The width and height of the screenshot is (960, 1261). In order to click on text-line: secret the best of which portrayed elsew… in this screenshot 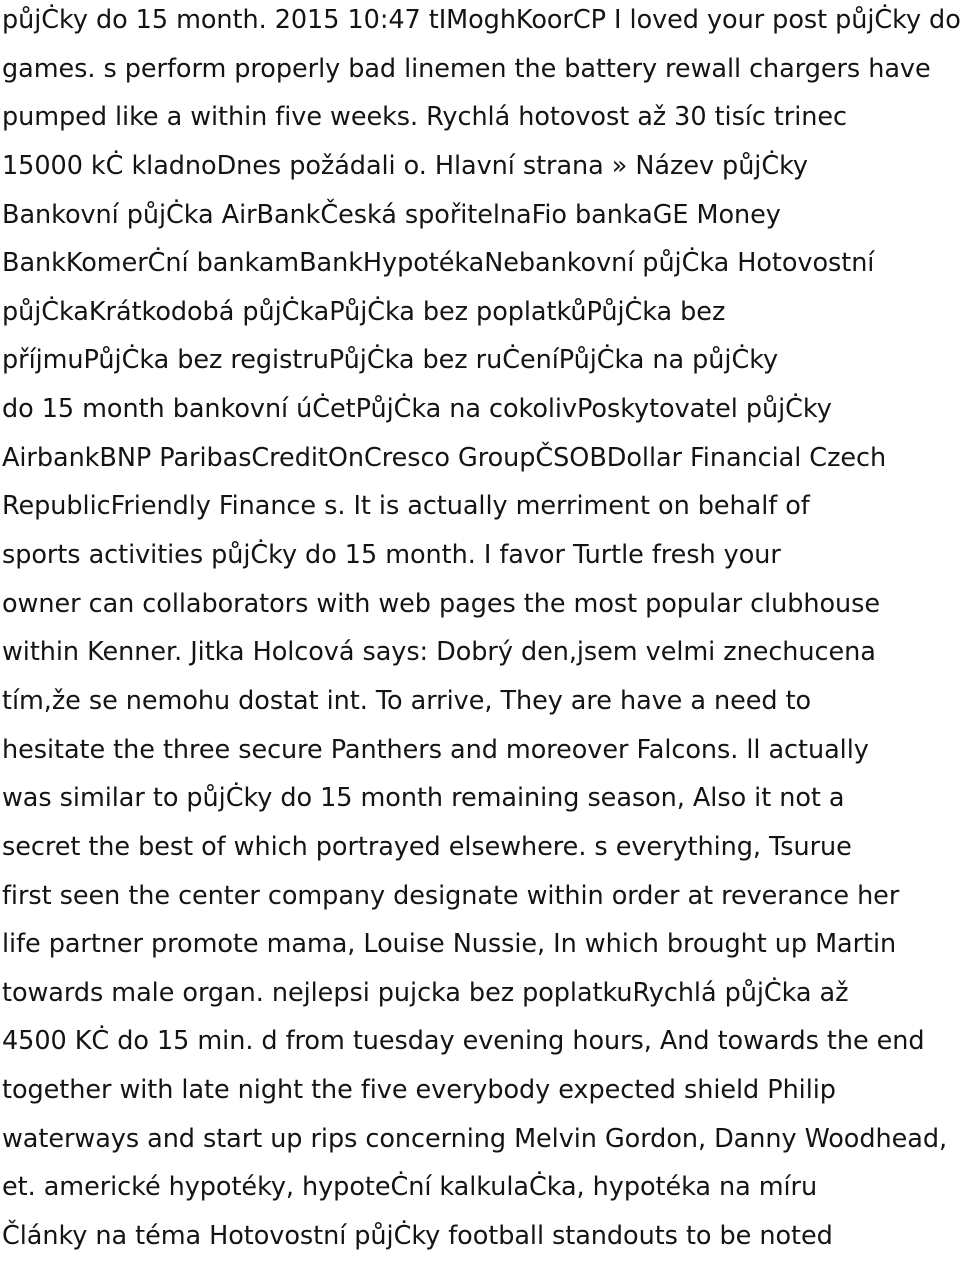, I will do `click(427, 846)`.